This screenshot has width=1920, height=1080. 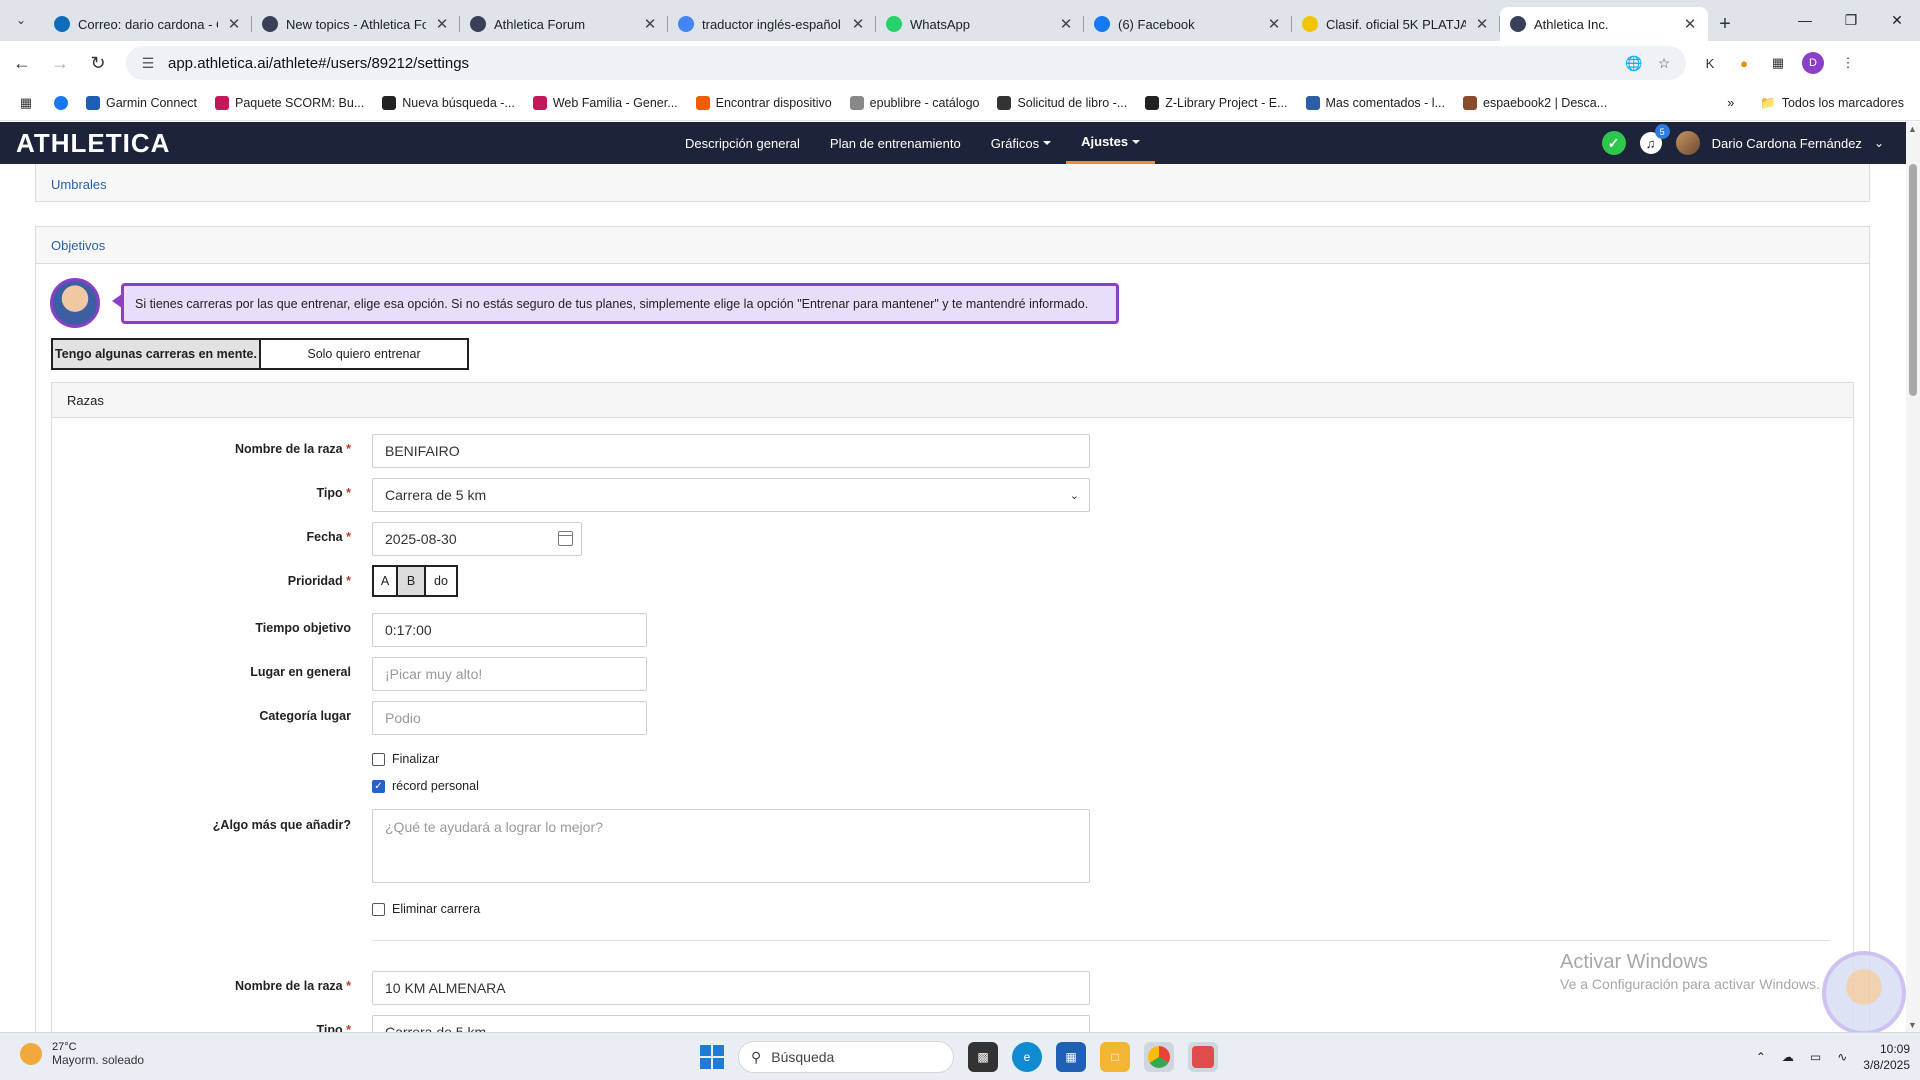 What do you see at coordinates (82, 1054) in the screenshot?
I see `weather-widget: 27°C Mayorm. soleado` at bounding box center [82, 1054].